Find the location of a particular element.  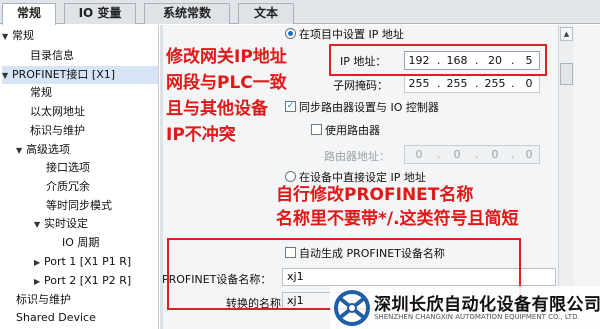

mask-octet-4: 0 is located at coordinates (529, 83).